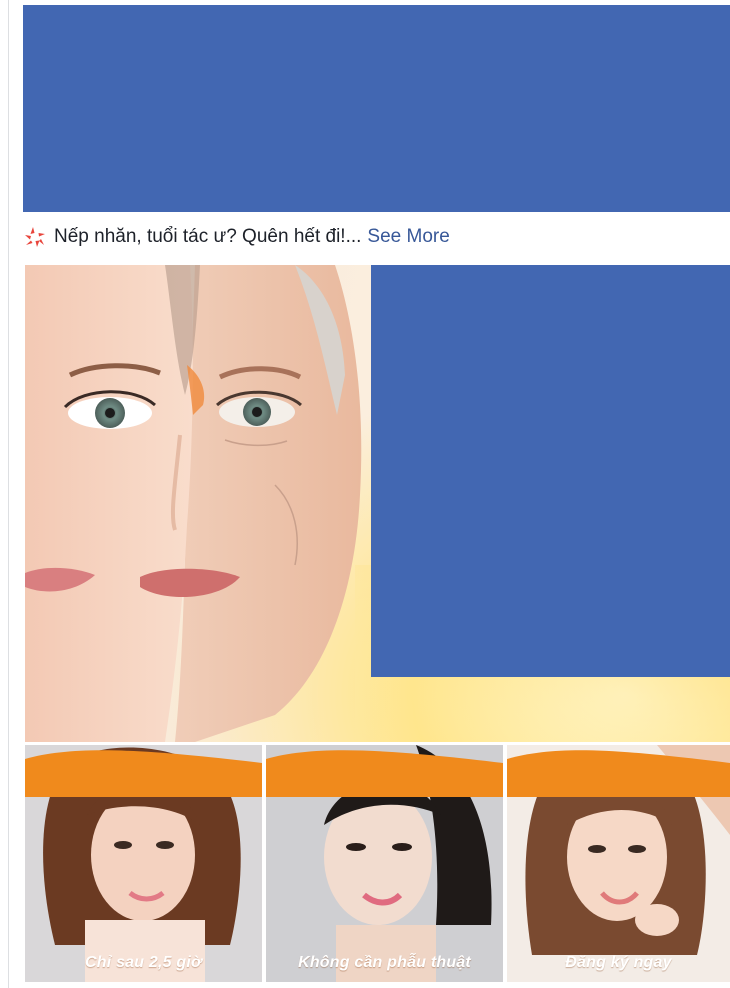 The width and height of the screenshot is (730, 988). What do you see at coordinates (618, 863) in the screenshot?
I see `ad-tile-3: Đăng ký ngay` at bounding box center [618, 863].